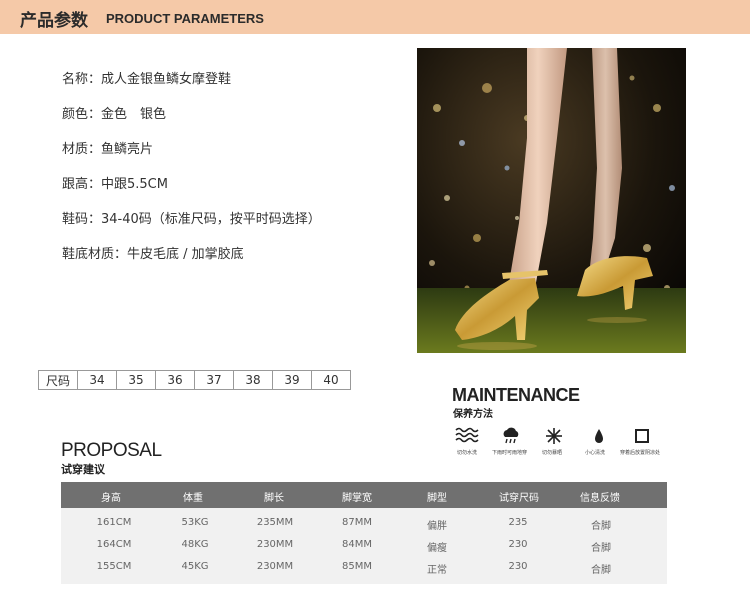  What do you see at coordinates (357, 544) in the screenshot?
I see `table-cell: 84MM` at bounding box center [357, 544].